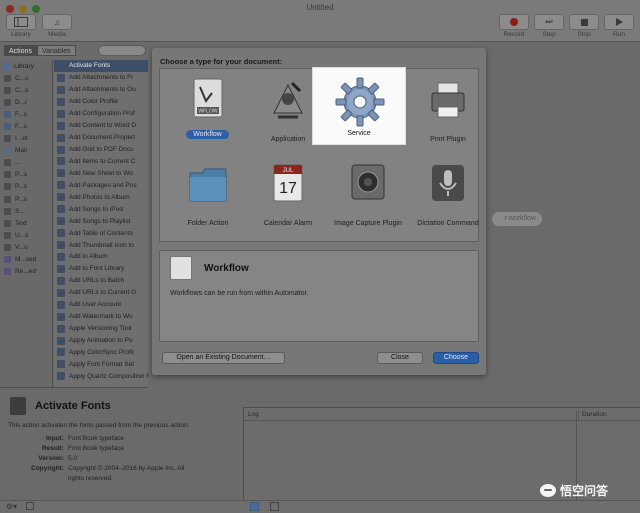  Describe the element at coordinates (57, 22) in the screenshot. I see `media-button: ♫` at that location.